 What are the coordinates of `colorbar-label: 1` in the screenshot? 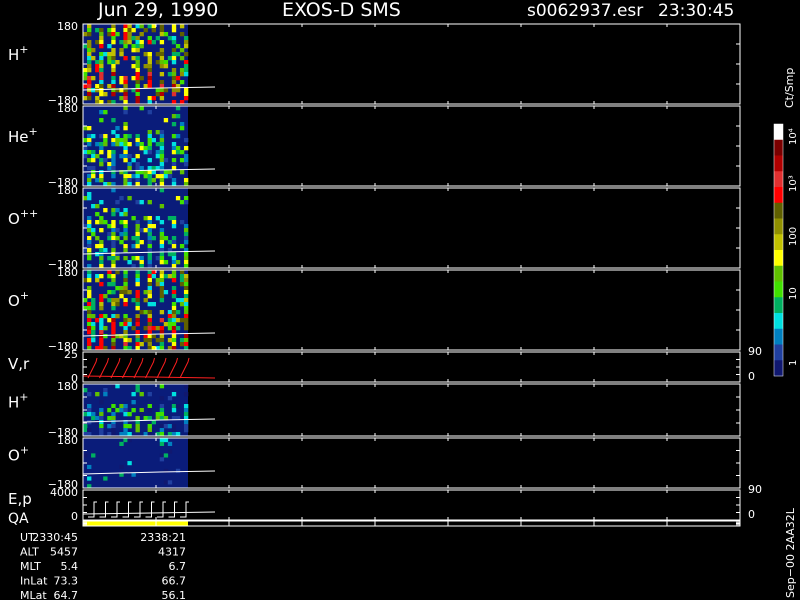 It's located at (793, 363).